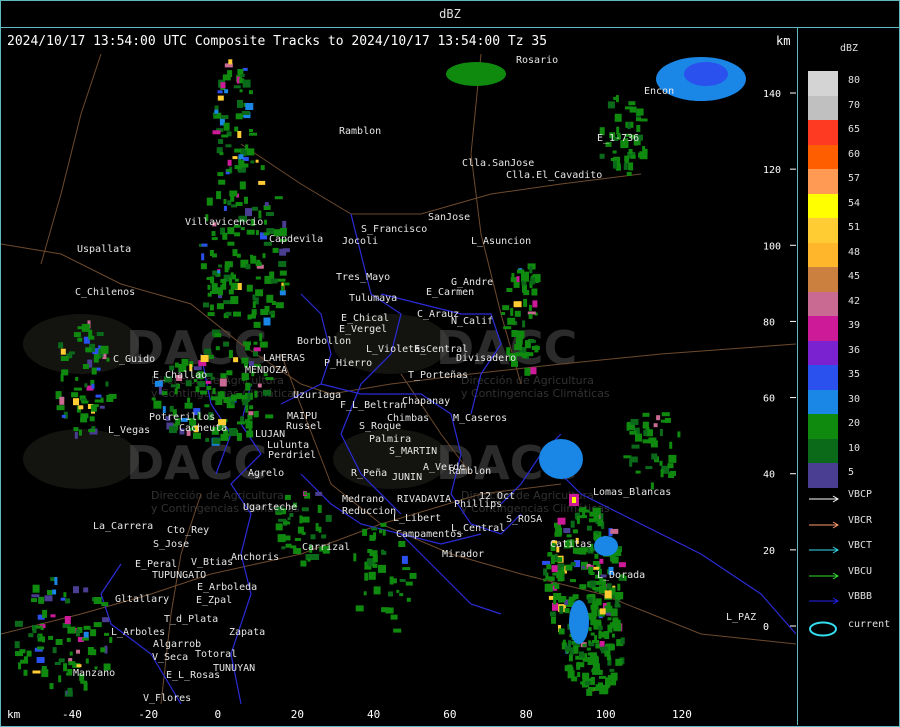 The height and width of the screenshot is (727, 900). I want to click on scale-label: 80, so click(854, 80).